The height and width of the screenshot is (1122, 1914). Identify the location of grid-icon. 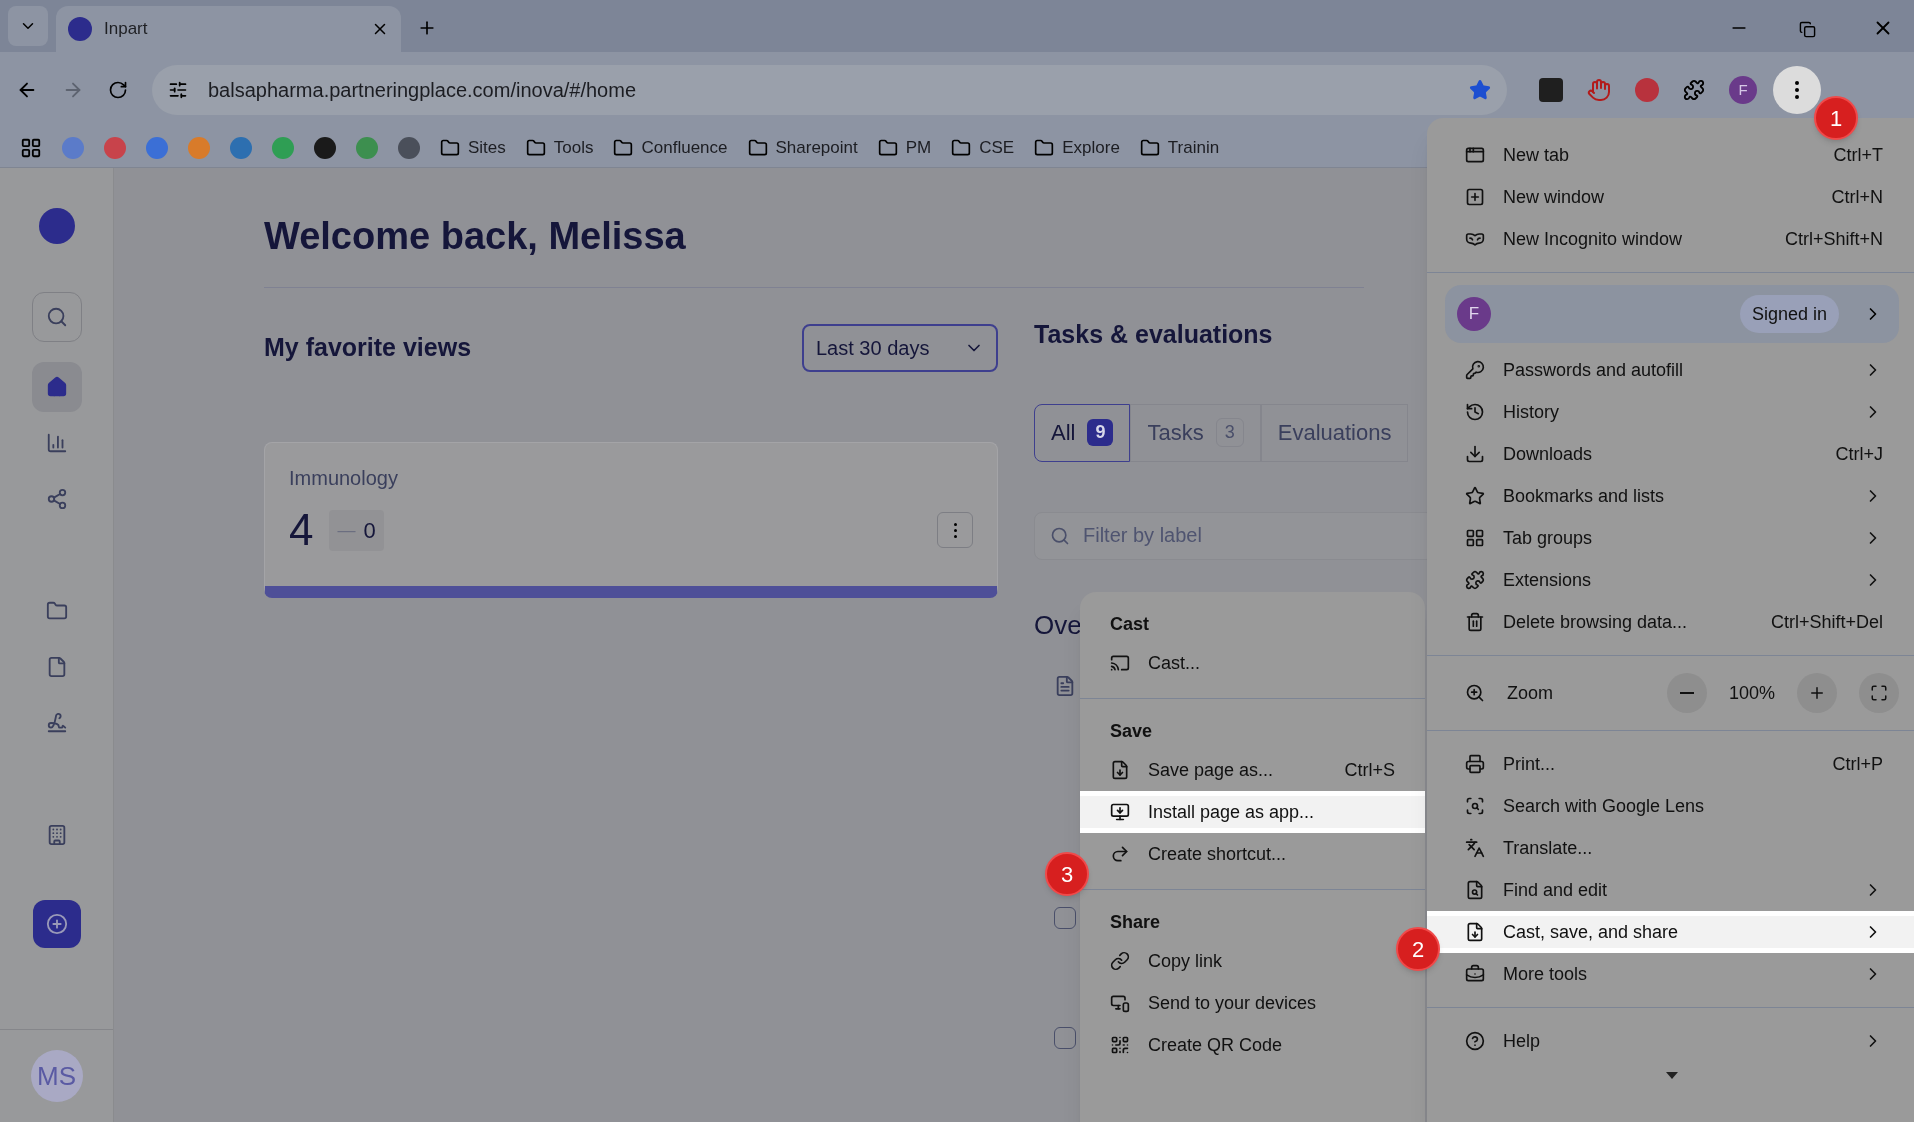
(1475, 538).